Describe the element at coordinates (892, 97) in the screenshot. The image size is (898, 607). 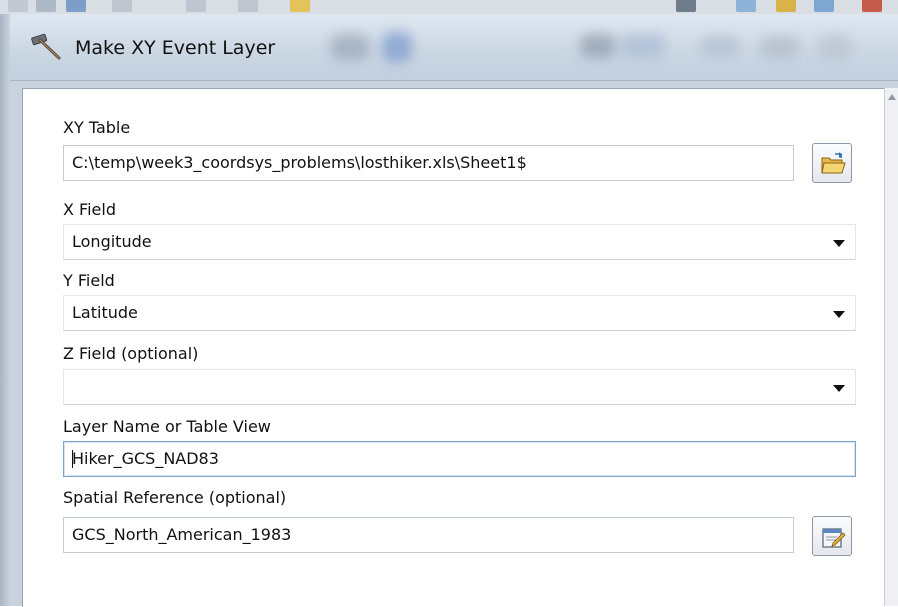
I see `scroll-up-arrow-icon` at that location.